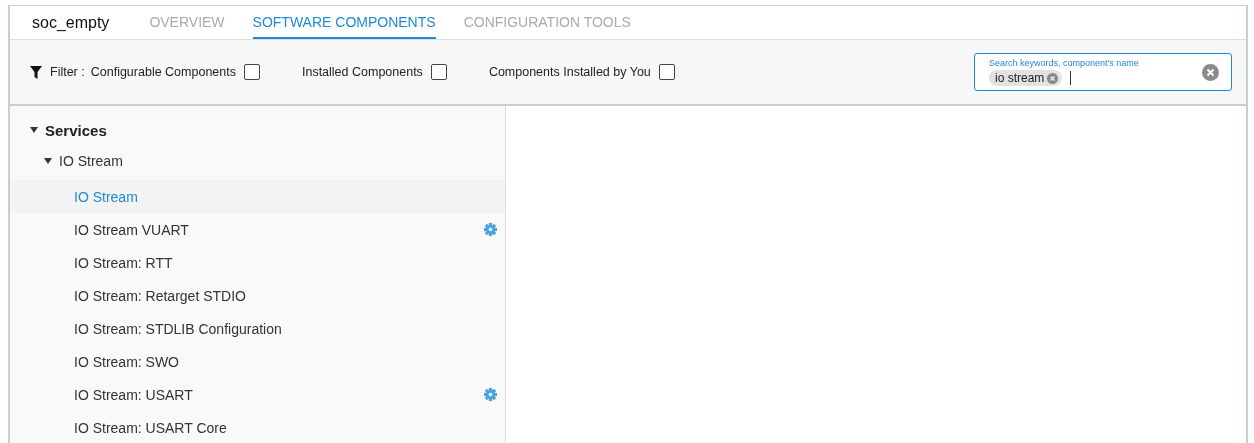 The width and height of the screenshot is (1254, 443). What do you see at coordinates (36, 72) in the screenshot?
I see `filter-icon` at bounding box center [36, 72].